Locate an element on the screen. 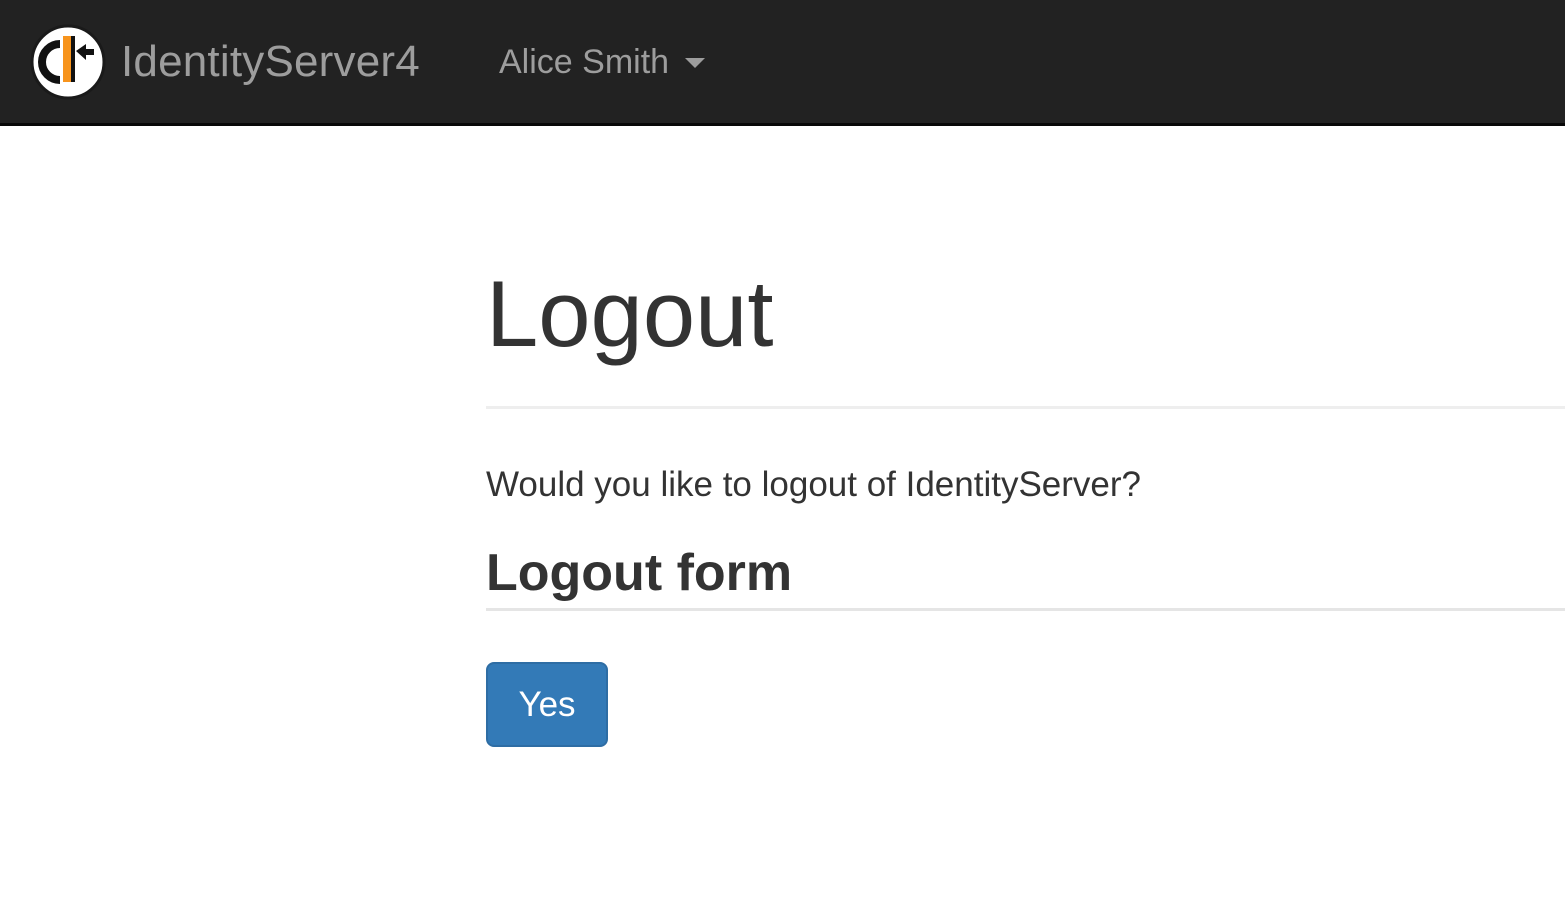  brand-link: IdentityServer4 is located at coordinates (225, 62).